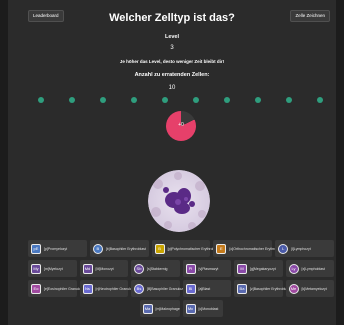 This screenshot has width=344, height=325. What do you see at coordinates (125, 248) in the screenshot?
I see `answer-label: [b]Basophiler Erythroblast` at bounding box center [125, 248].